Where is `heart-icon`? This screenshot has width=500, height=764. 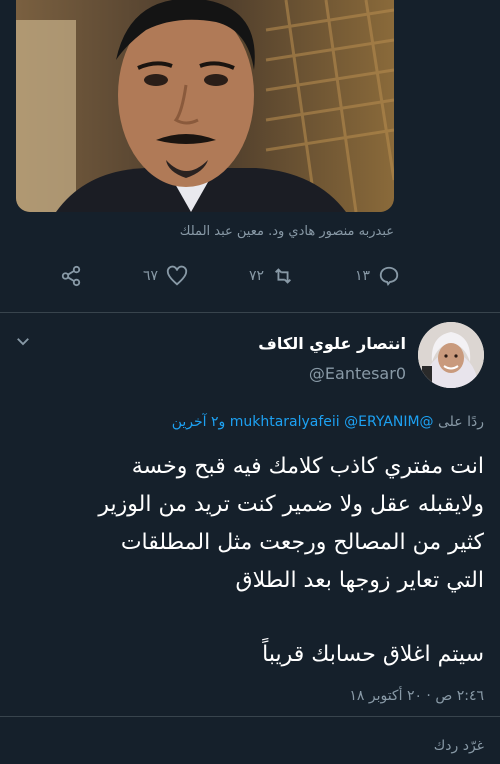
heart-icon is located at coordinates (177, 275).